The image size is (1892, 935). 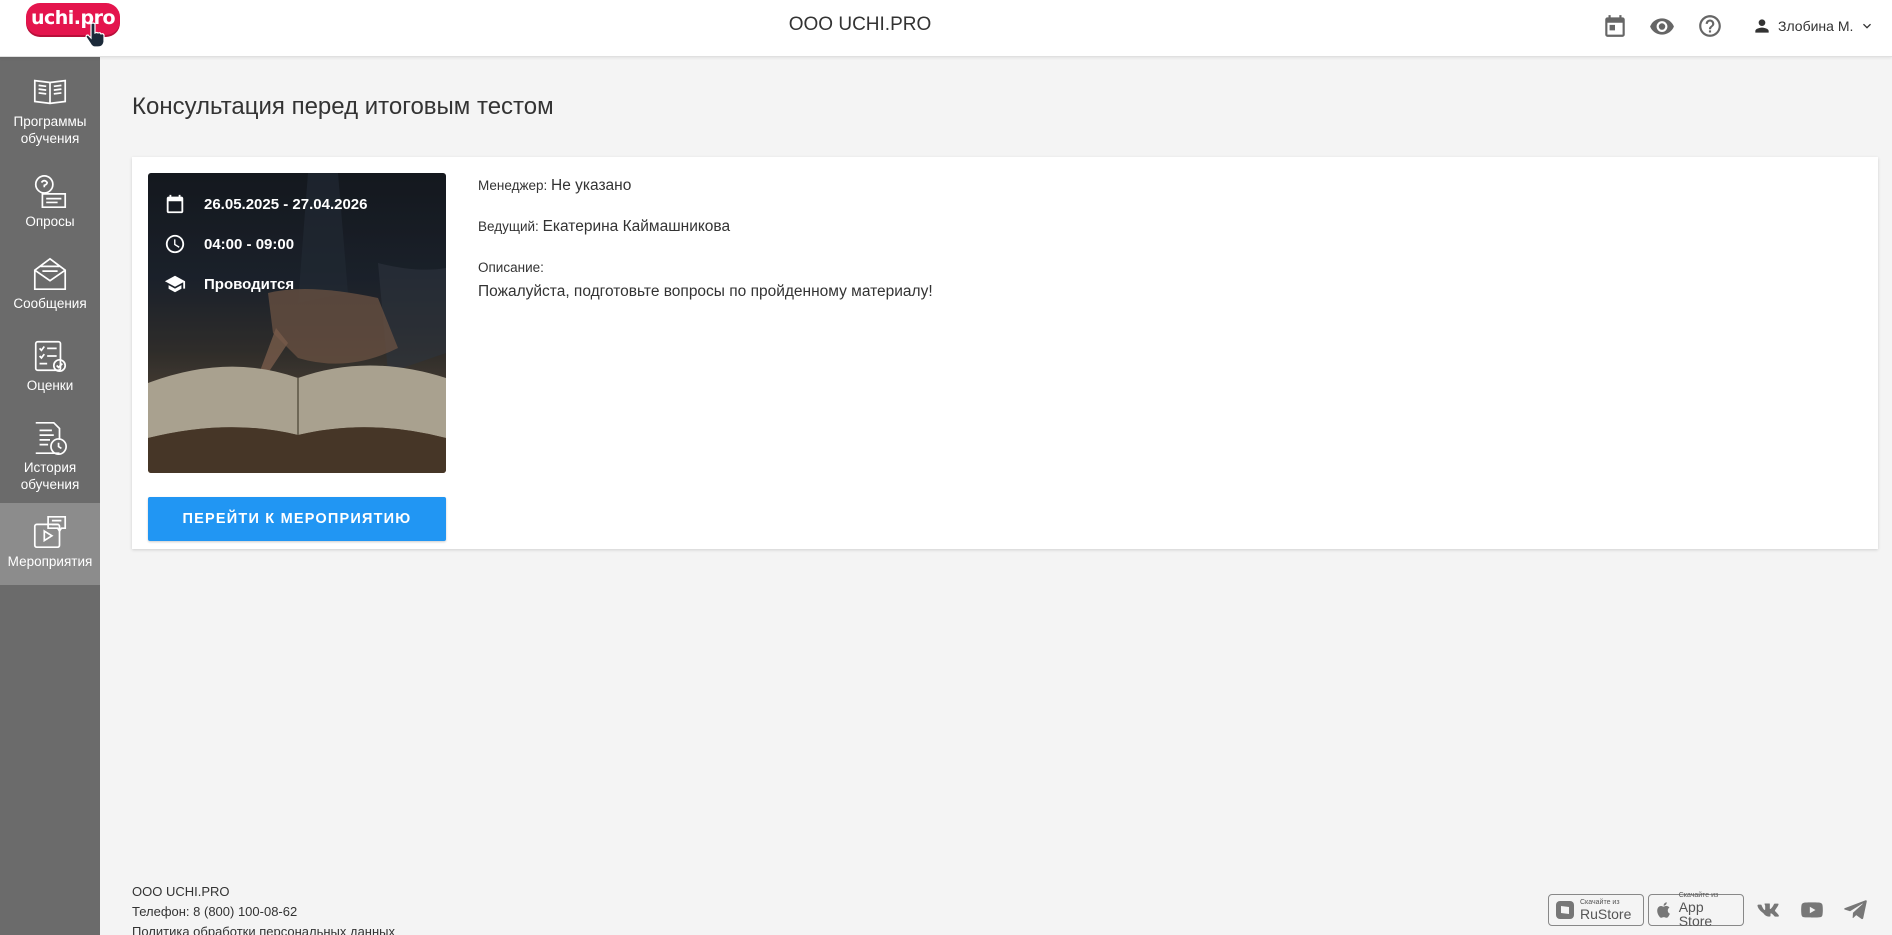 I want to click on event-dates: 26.05.2025 - 27.04.2026, so click(x=286, y=204).